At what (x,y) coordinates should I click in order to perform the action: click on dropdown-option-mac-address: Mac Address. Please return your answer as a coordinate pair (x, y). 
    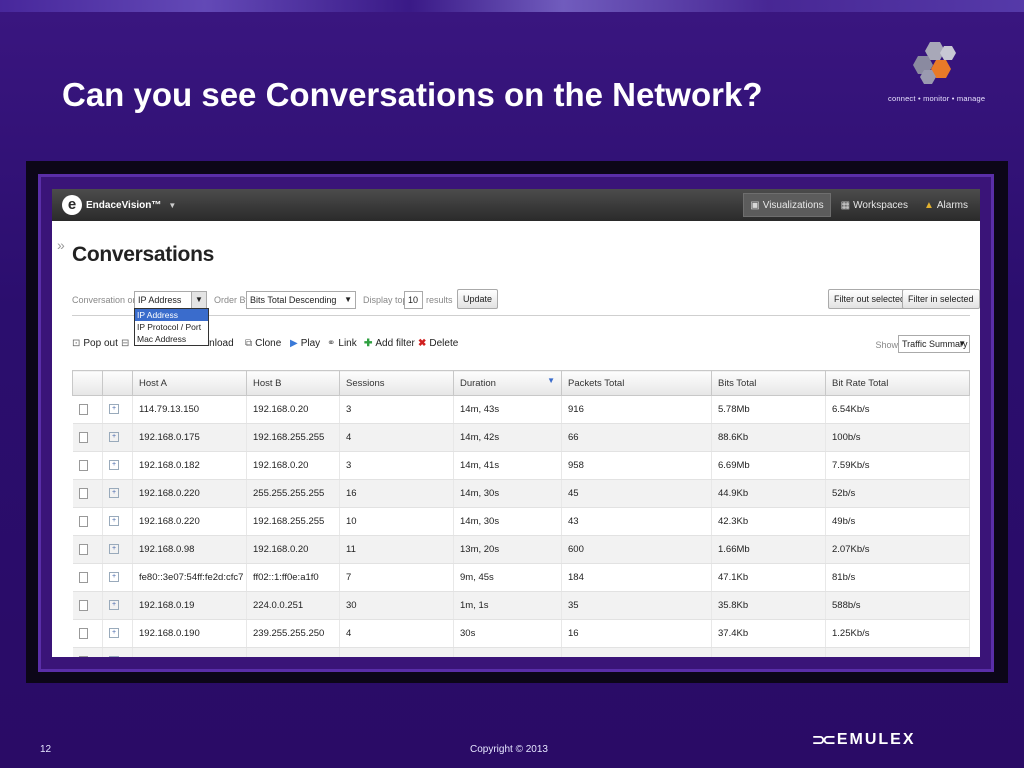
    Looking at the image, I should click on (171, 339).